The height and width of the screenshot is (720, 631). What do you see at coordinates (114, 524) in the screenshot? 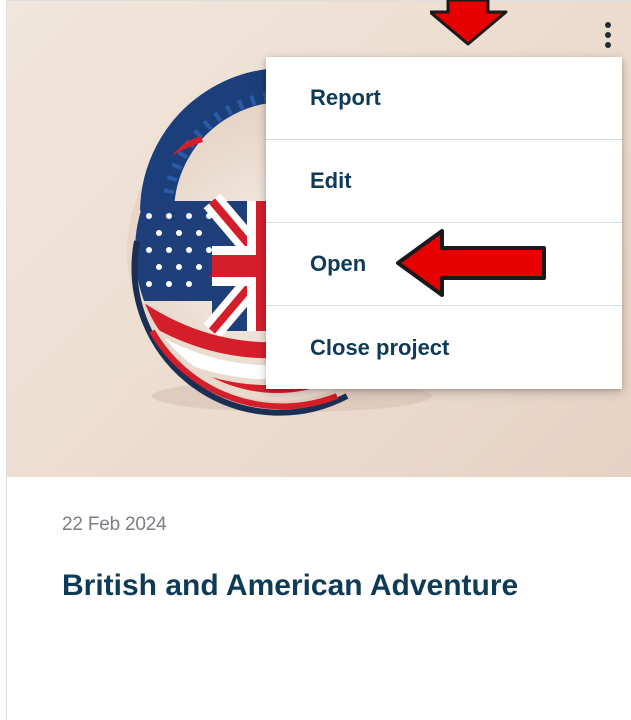
I see `project-date: 22 Feb 2024` at bounding box center [114, 524].